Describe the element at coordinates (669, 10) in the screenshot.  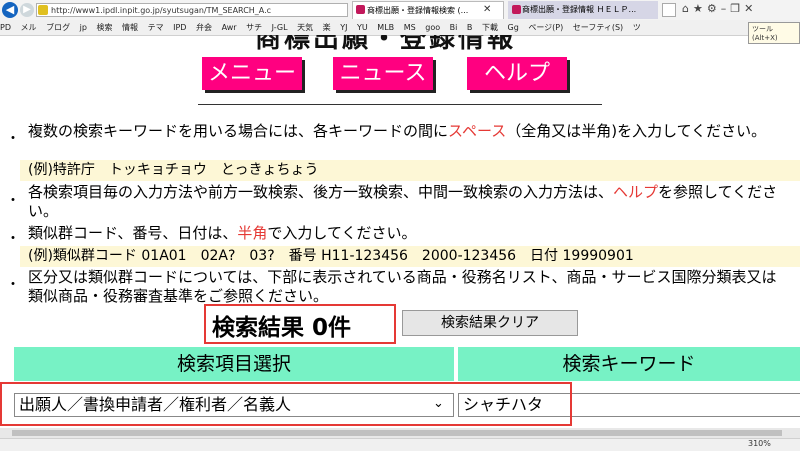
I see `new-tab-button` at that location.